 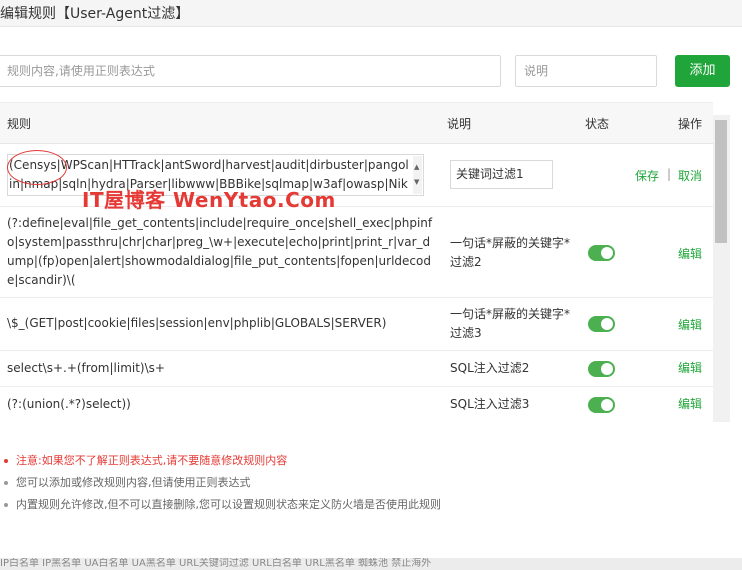 What do you see at coordinates (37, 167) in the screenshot?
I see `highlight-circle` at bounding box center [37, 167].